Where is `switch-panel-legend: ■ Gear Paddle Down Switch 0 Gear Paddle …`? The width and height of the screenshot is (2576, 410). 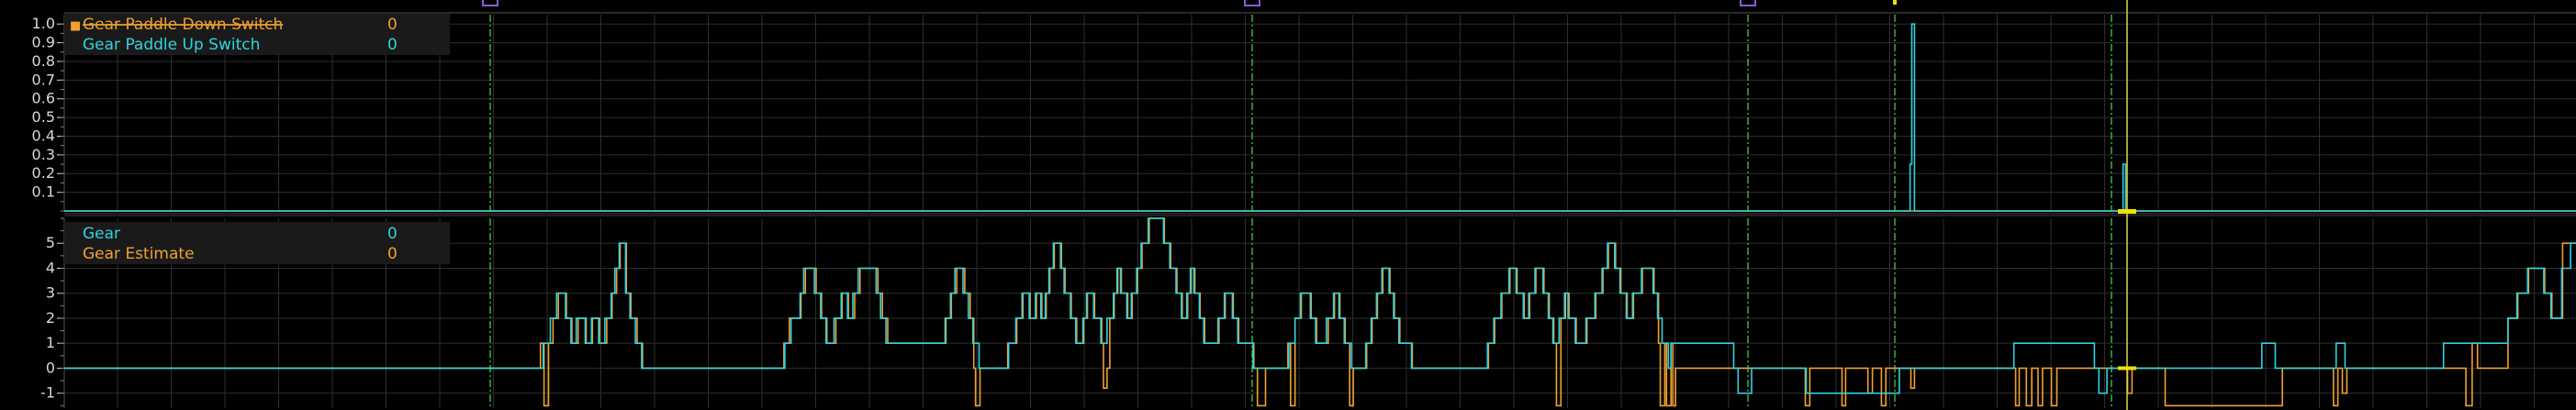 switch-panel-legend: ■ Gear Paddle Down Switch 0 Gear Paddle … is located at coordinates (257, 34).